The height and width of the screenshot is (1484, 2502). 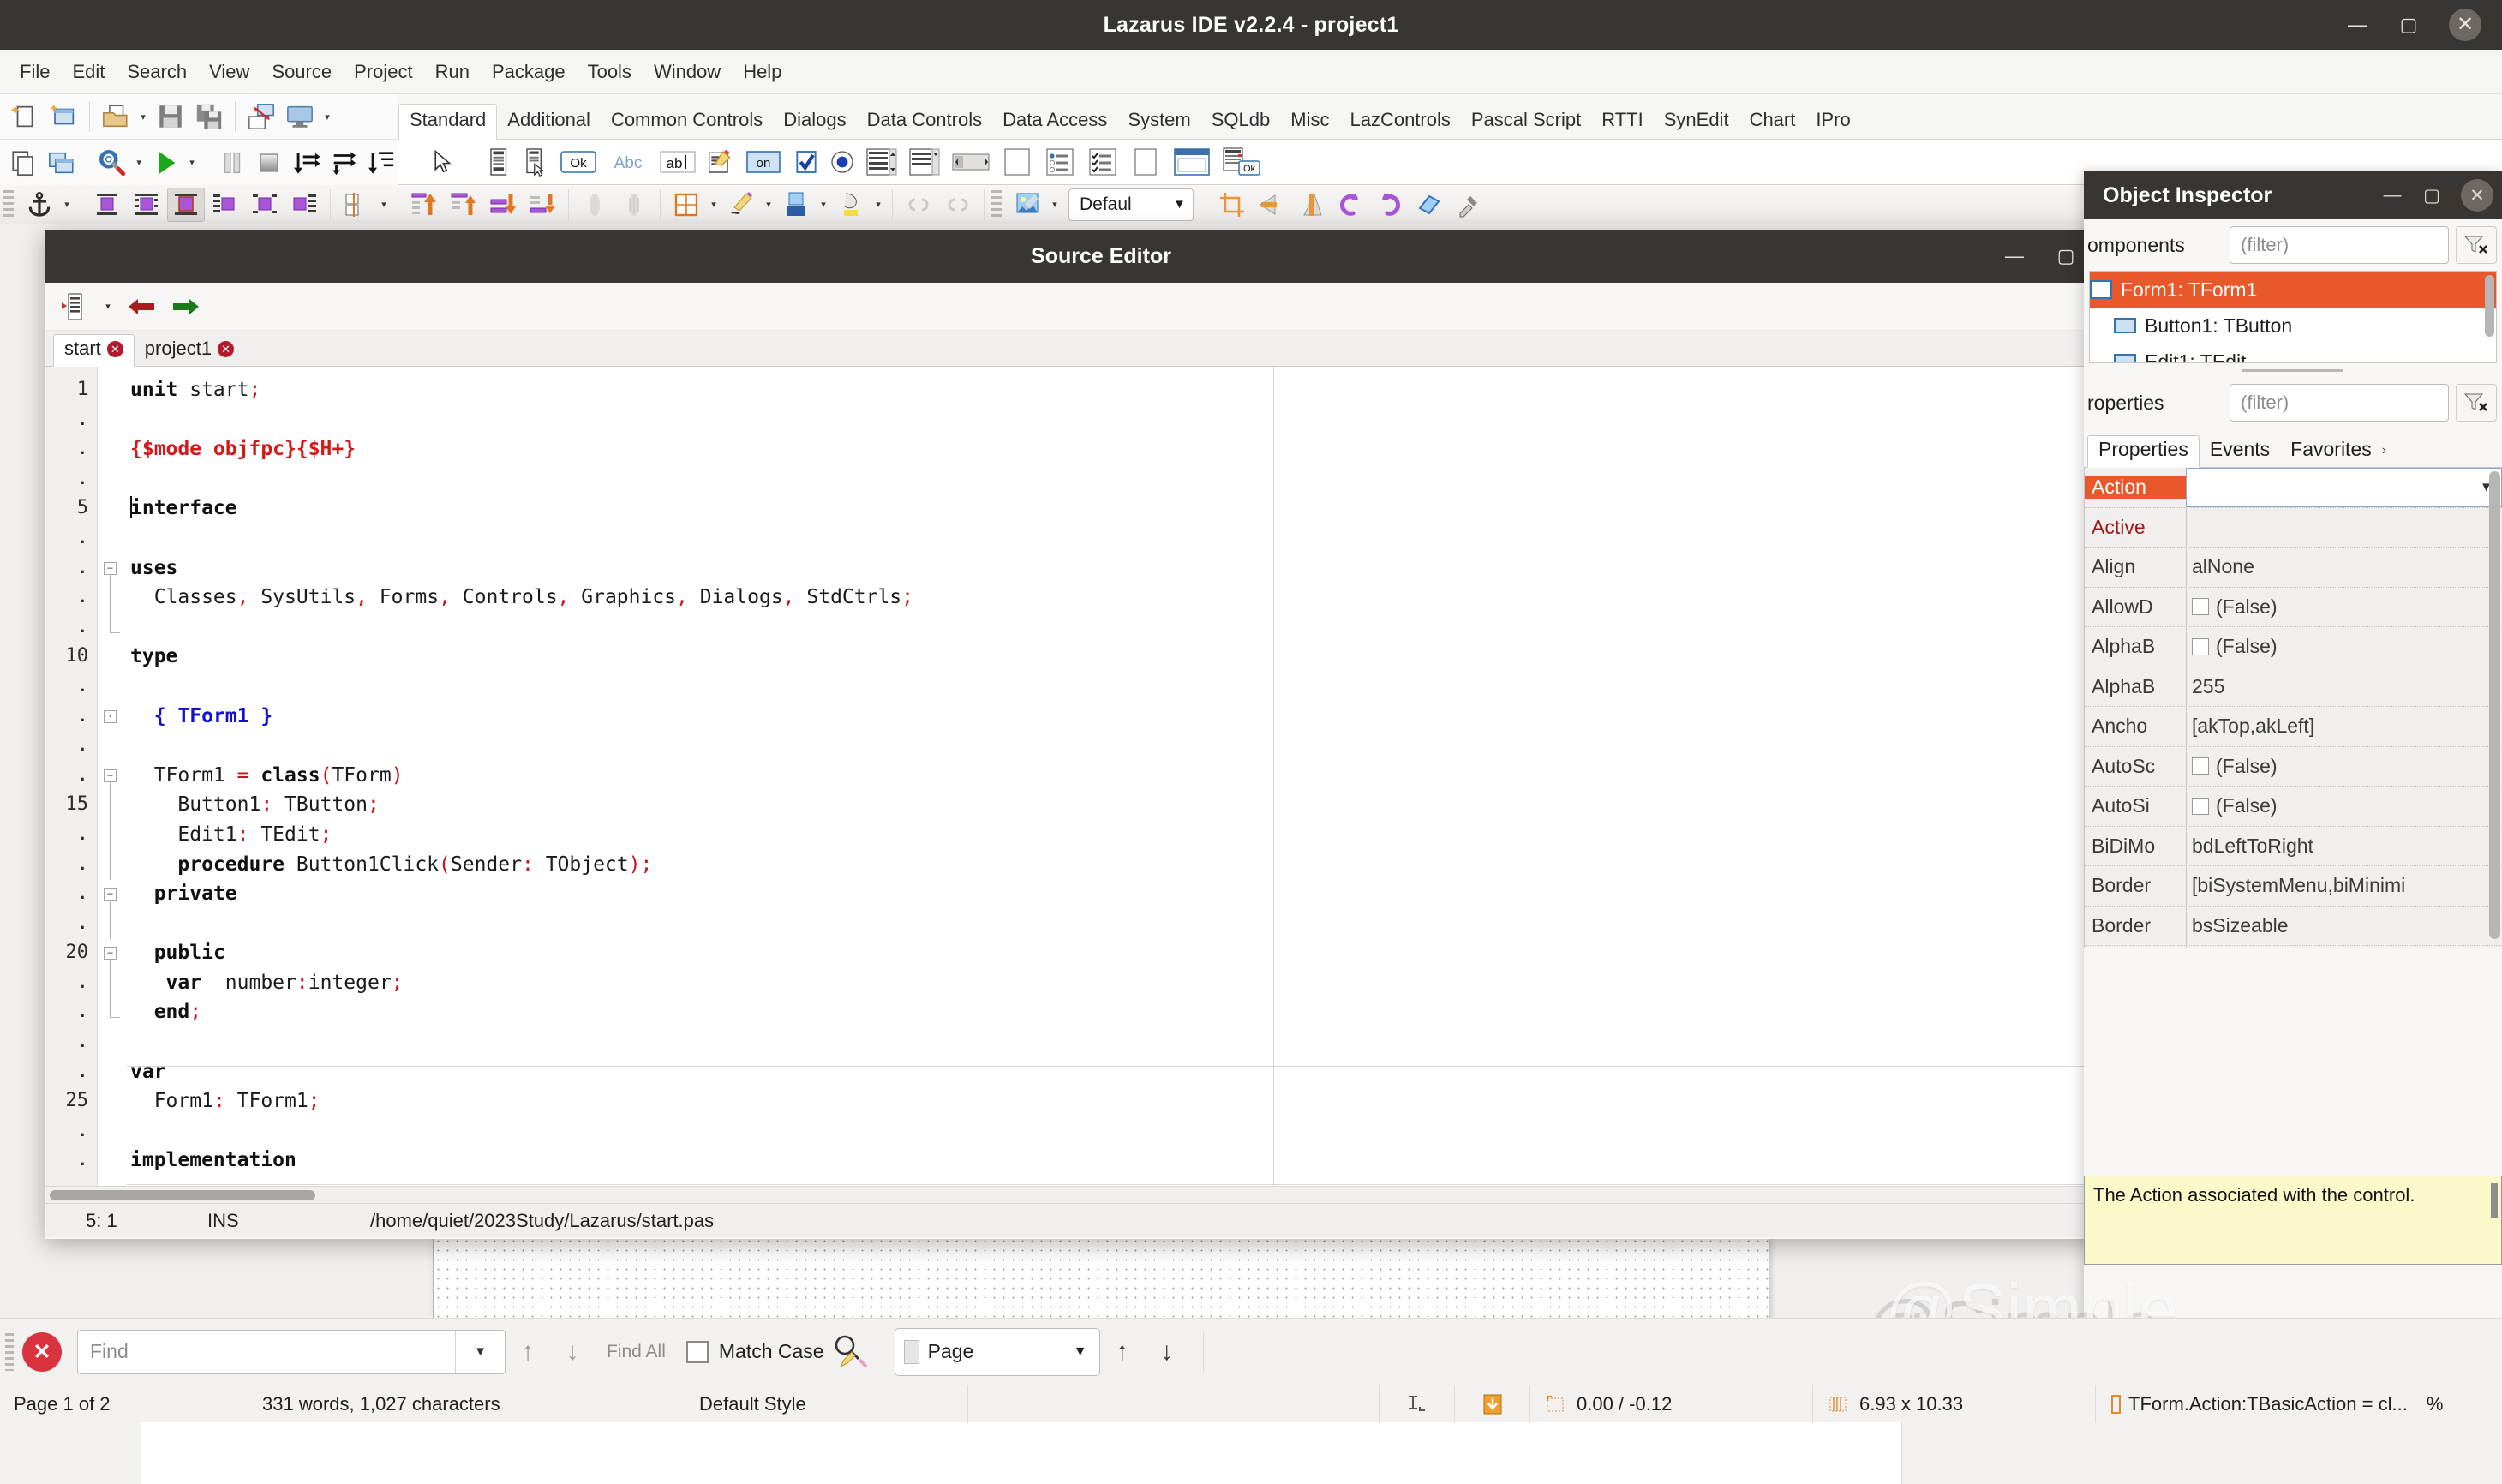 What do you see at coordinates (503, 205) in the screenshot?
I see `move-down-icon` at bounding box center [503, 205].